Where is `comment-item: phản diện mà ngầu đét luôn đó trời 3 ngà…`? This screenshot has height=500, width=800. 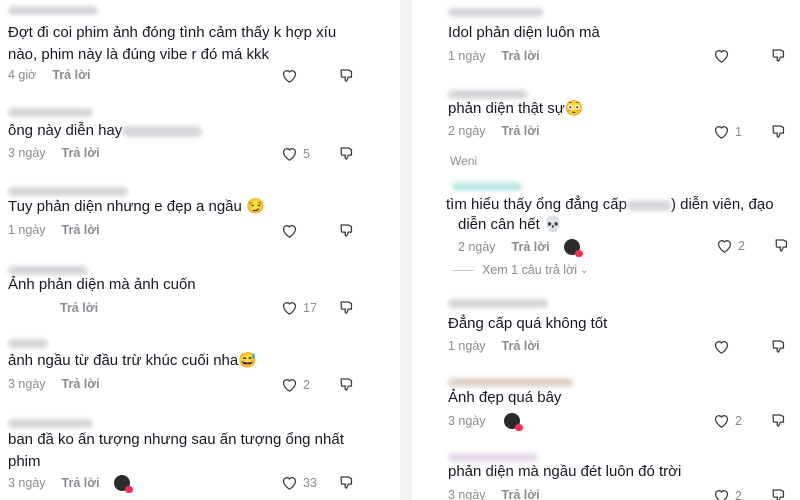 comment-item: phản diện mà ngầu đét luôn đó trời 3 ngà… is located at coordinates (606, 467).